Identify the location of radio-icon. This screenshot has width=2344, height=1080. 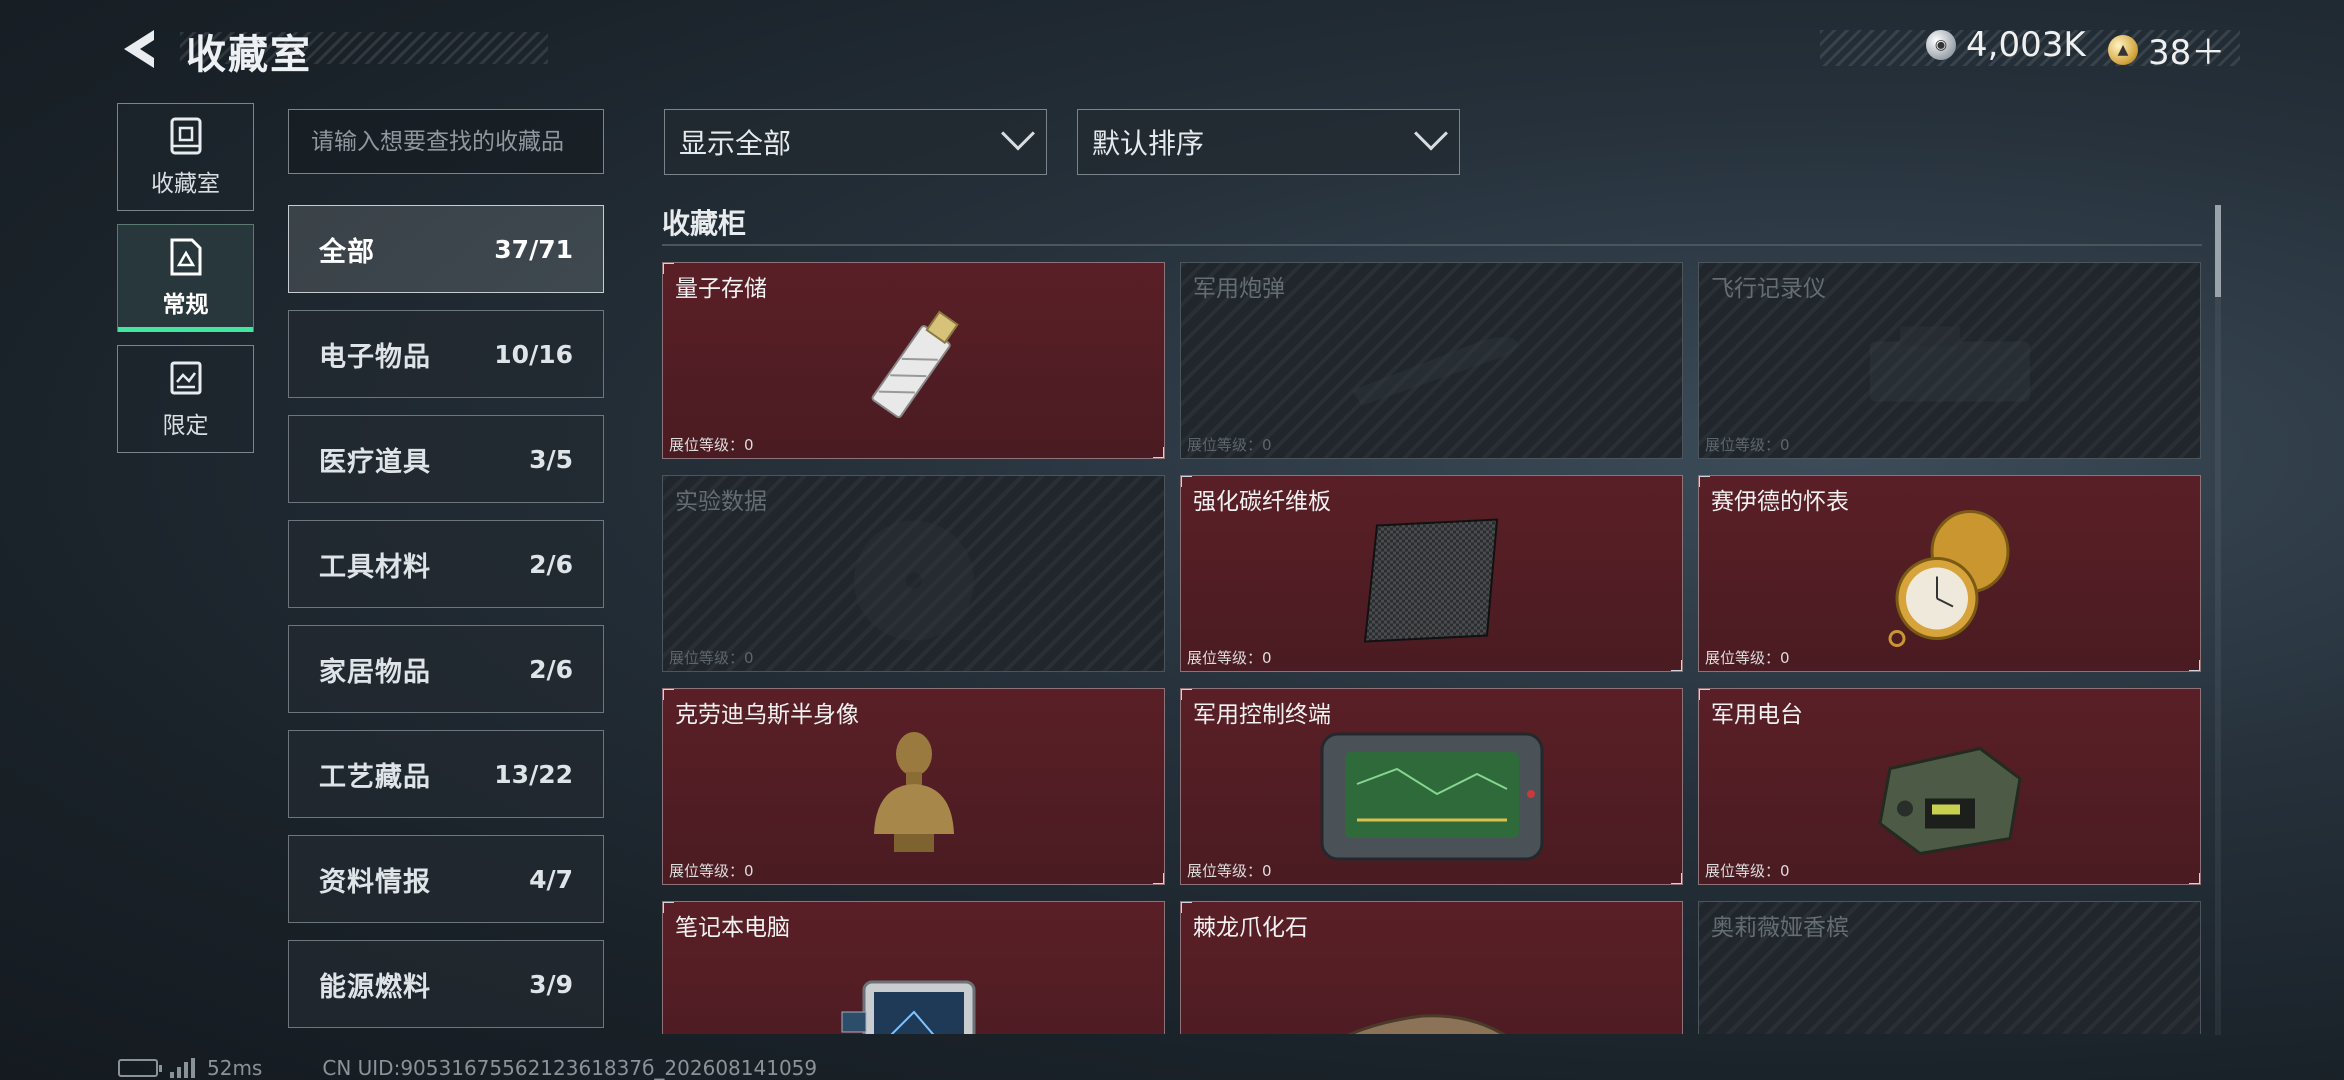
(1949, 800).